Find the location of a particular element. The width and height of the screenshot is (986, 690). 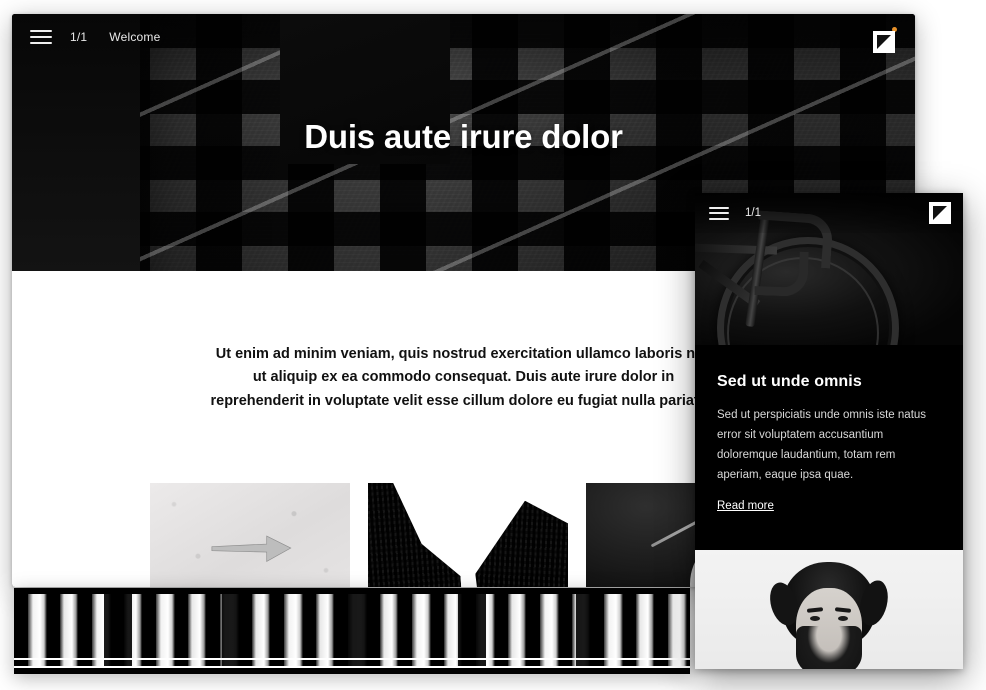

logo-container is located at coordinates (884, 40).